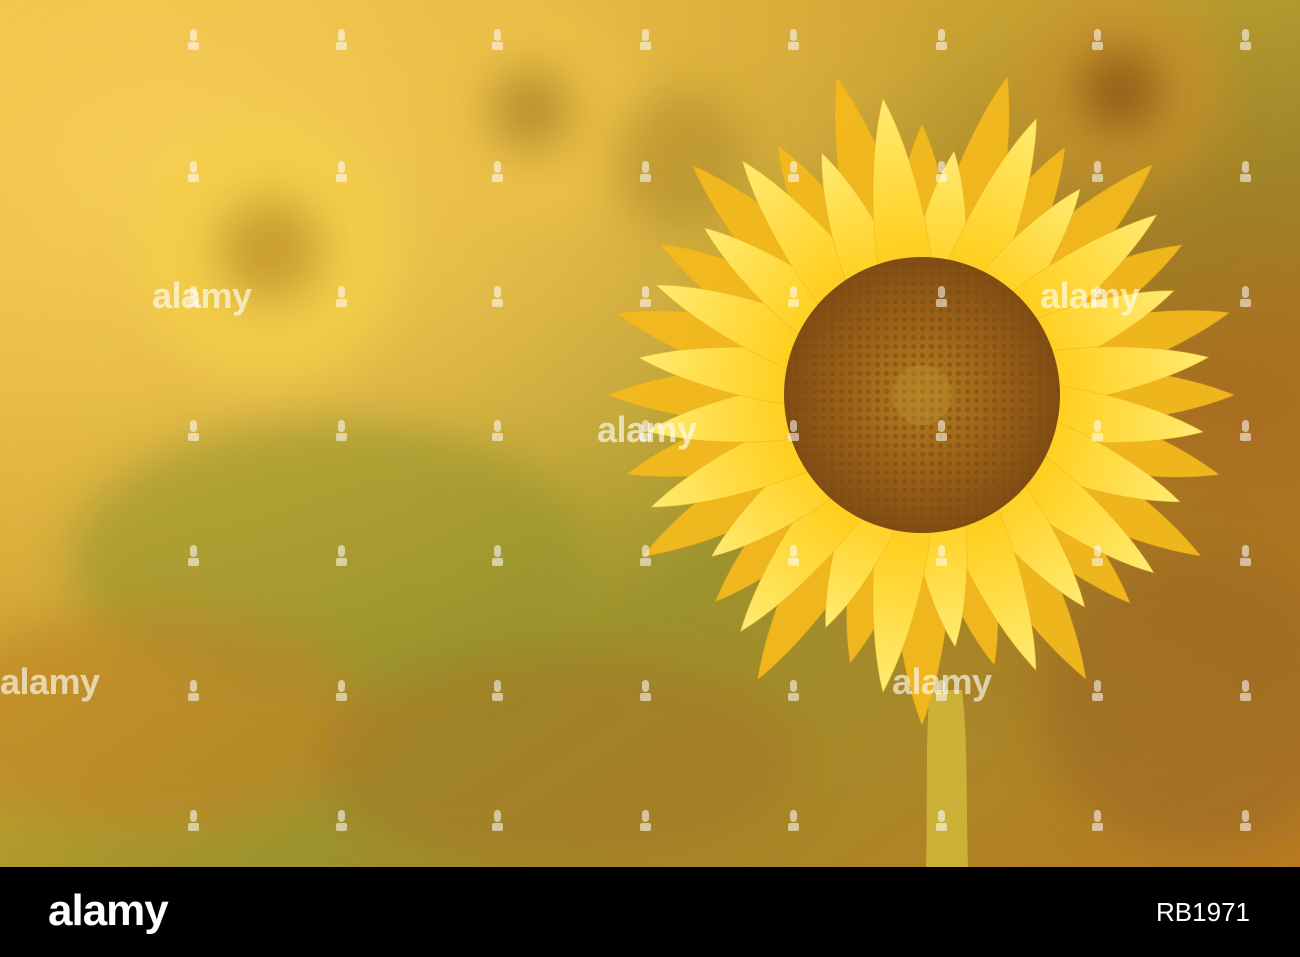  Describe the element at coordinates (1203, 912) in the screenshot. I see `image-id: RB1971` at that location.